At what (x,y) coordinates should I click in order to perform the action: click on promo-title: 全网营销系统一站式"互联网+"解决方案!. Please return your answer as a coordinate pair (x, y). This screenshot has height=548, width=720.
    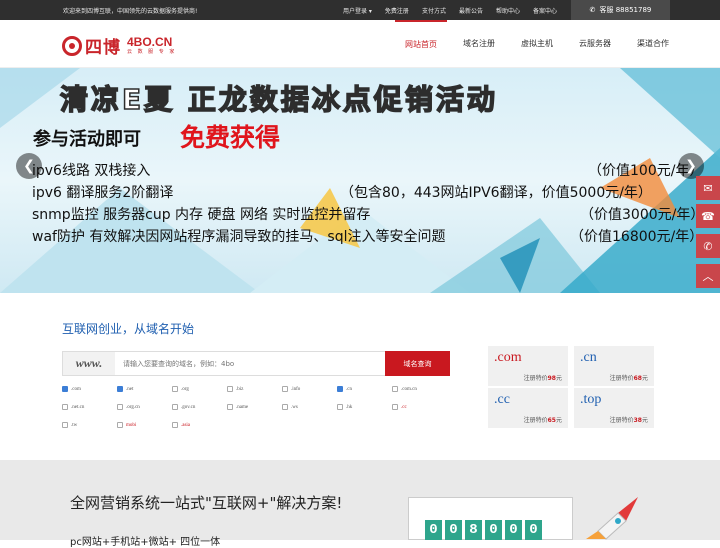
    Looking at the image, I should click on (206, 503).